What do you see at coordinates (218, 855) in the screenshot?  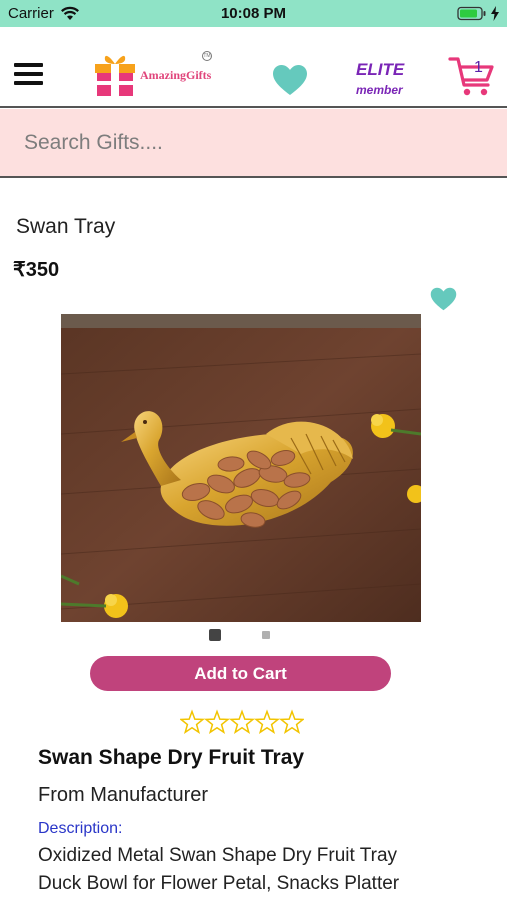 I see `description-line: Oxidized Metal Swan Shape Dry Fruit Tray` at bounding box center [218, 855].